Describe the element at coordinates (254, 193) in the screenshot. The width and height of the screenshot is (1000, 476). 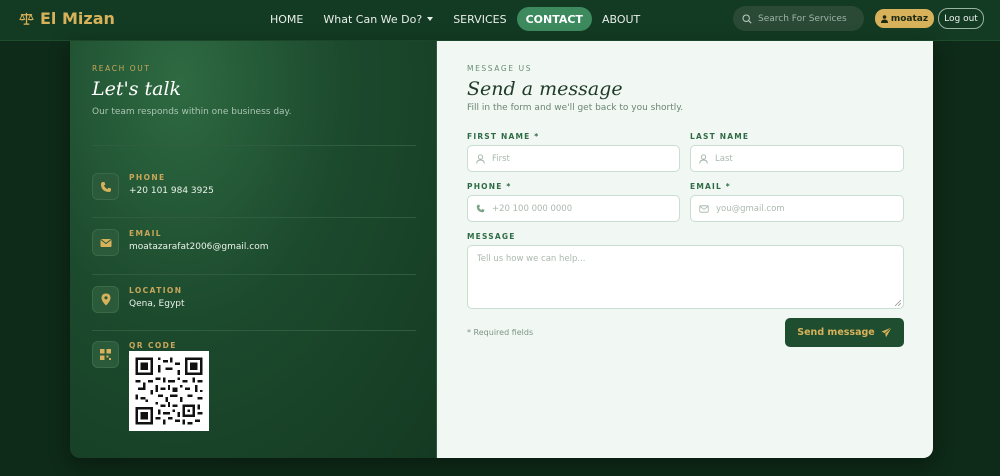
I see `contact-phone: PHONE +20 101 984 3925` at that location.